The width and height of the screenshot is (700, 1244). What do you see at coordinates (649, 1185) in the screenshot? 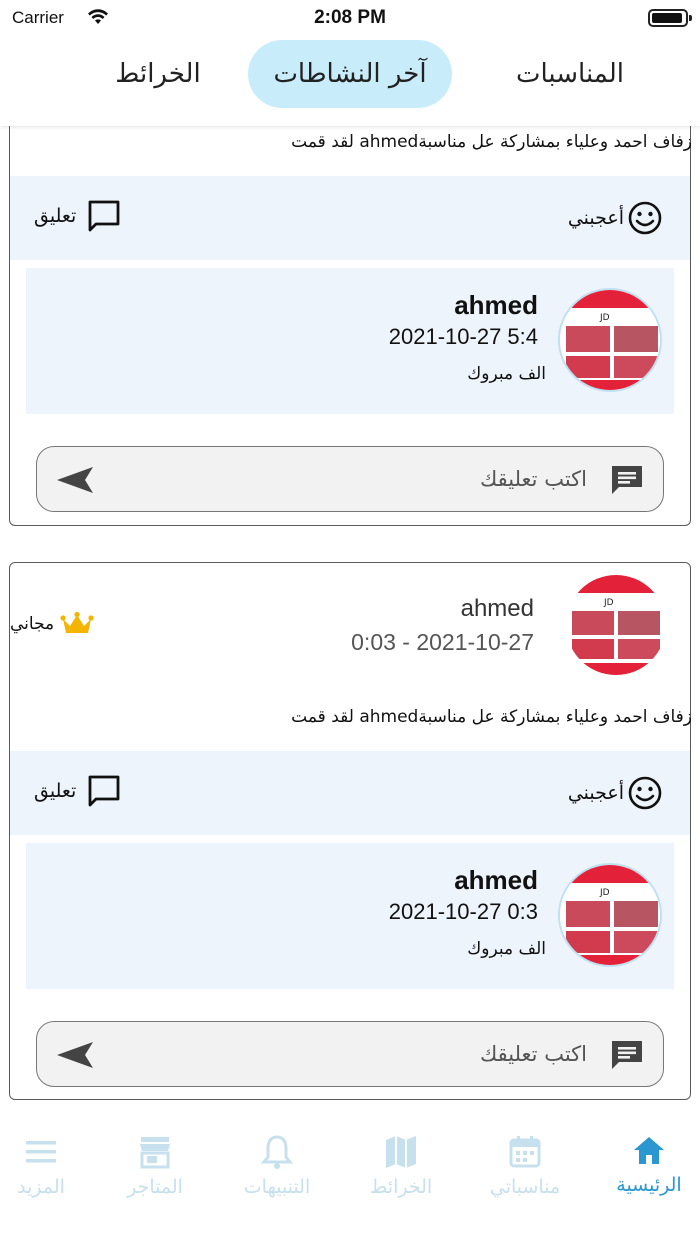
I see `nav-label: الرئيسية` at bounding box center [649, 1185].